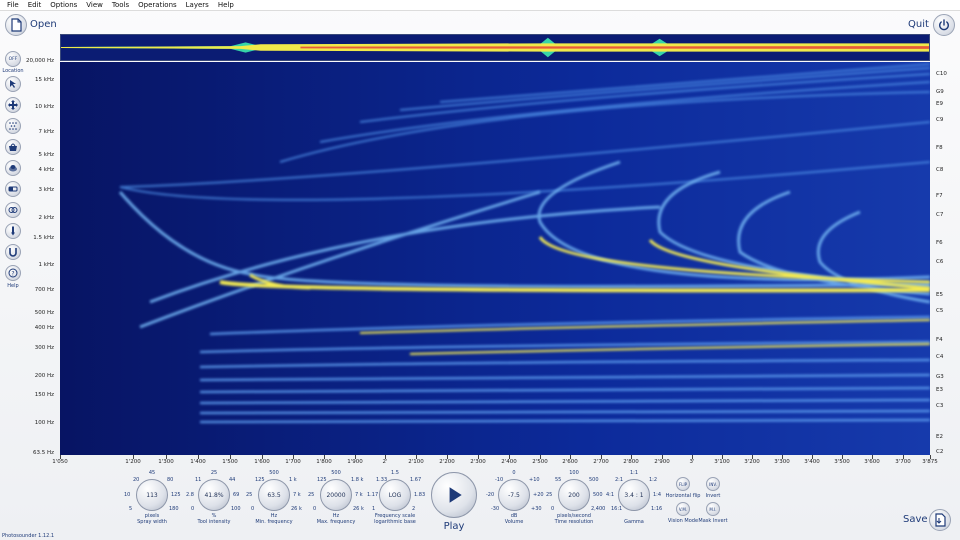 This screenshot has width=960, height=540. I want to click on x-label: 2'300, so click(478, 462).